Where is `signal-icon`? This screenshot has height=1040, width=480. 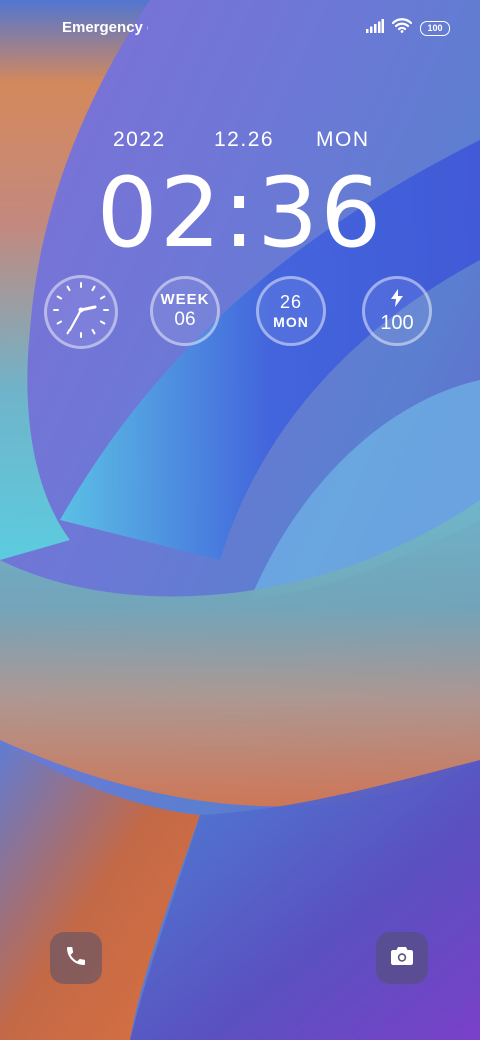
signal-icon is located at coordinates (375, 28).